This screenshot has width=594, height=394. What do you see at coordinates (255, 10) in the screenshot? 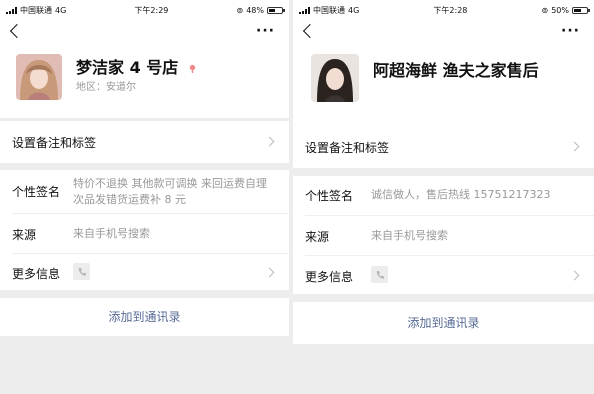
I see `battery-percent: 48%` at bounding box center [255, 10].